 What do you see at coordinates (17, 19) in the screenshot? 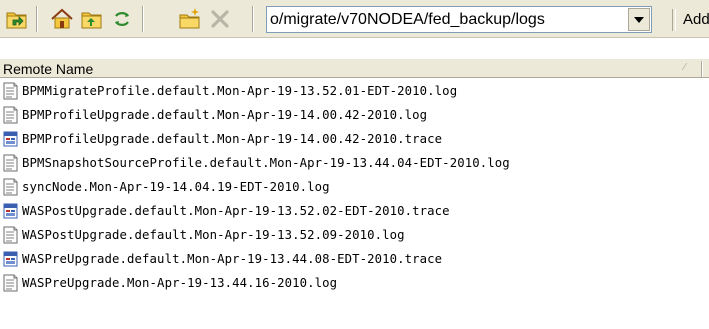
I see `folder-up-icon` at bounding box center [17, 19].